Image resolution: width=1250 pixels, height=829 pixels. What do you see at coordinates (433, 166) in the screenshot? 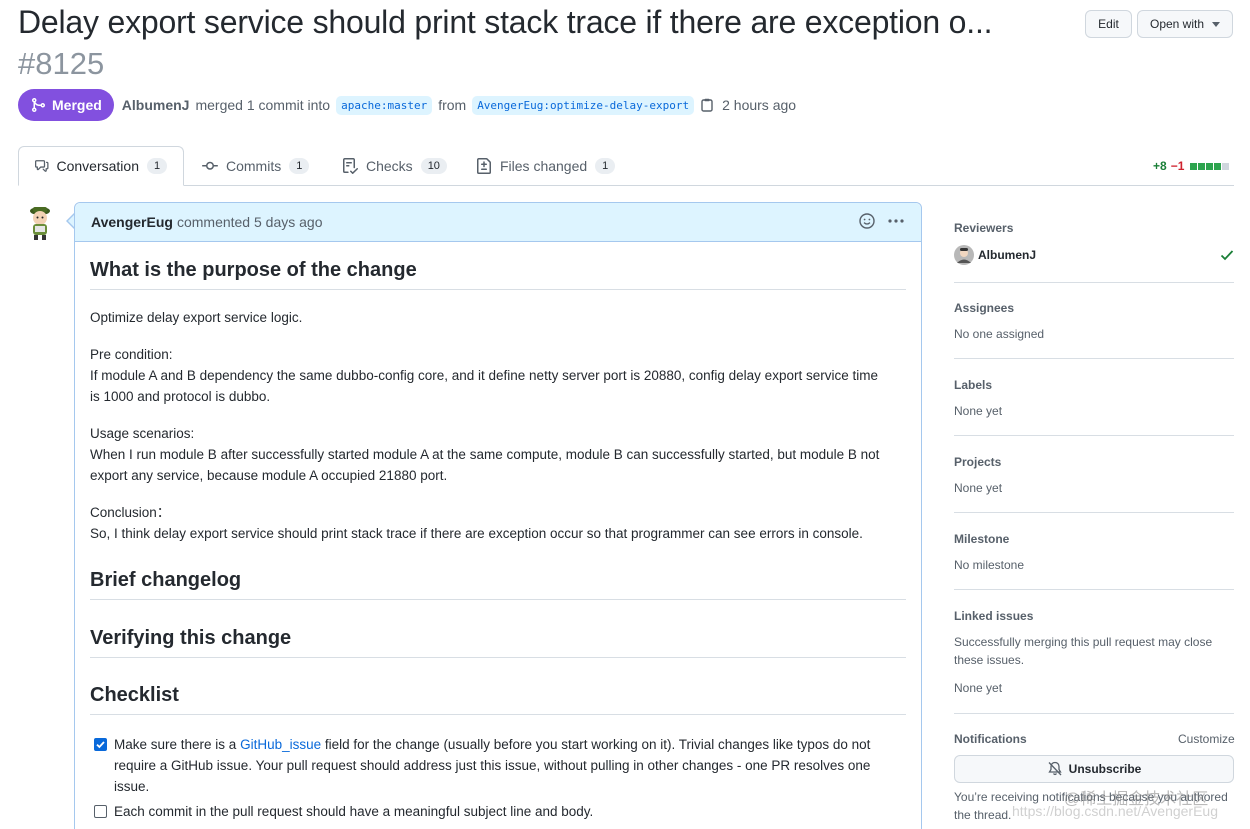
I see `tab-checks-count: 10` at bounding box center [433, 166].